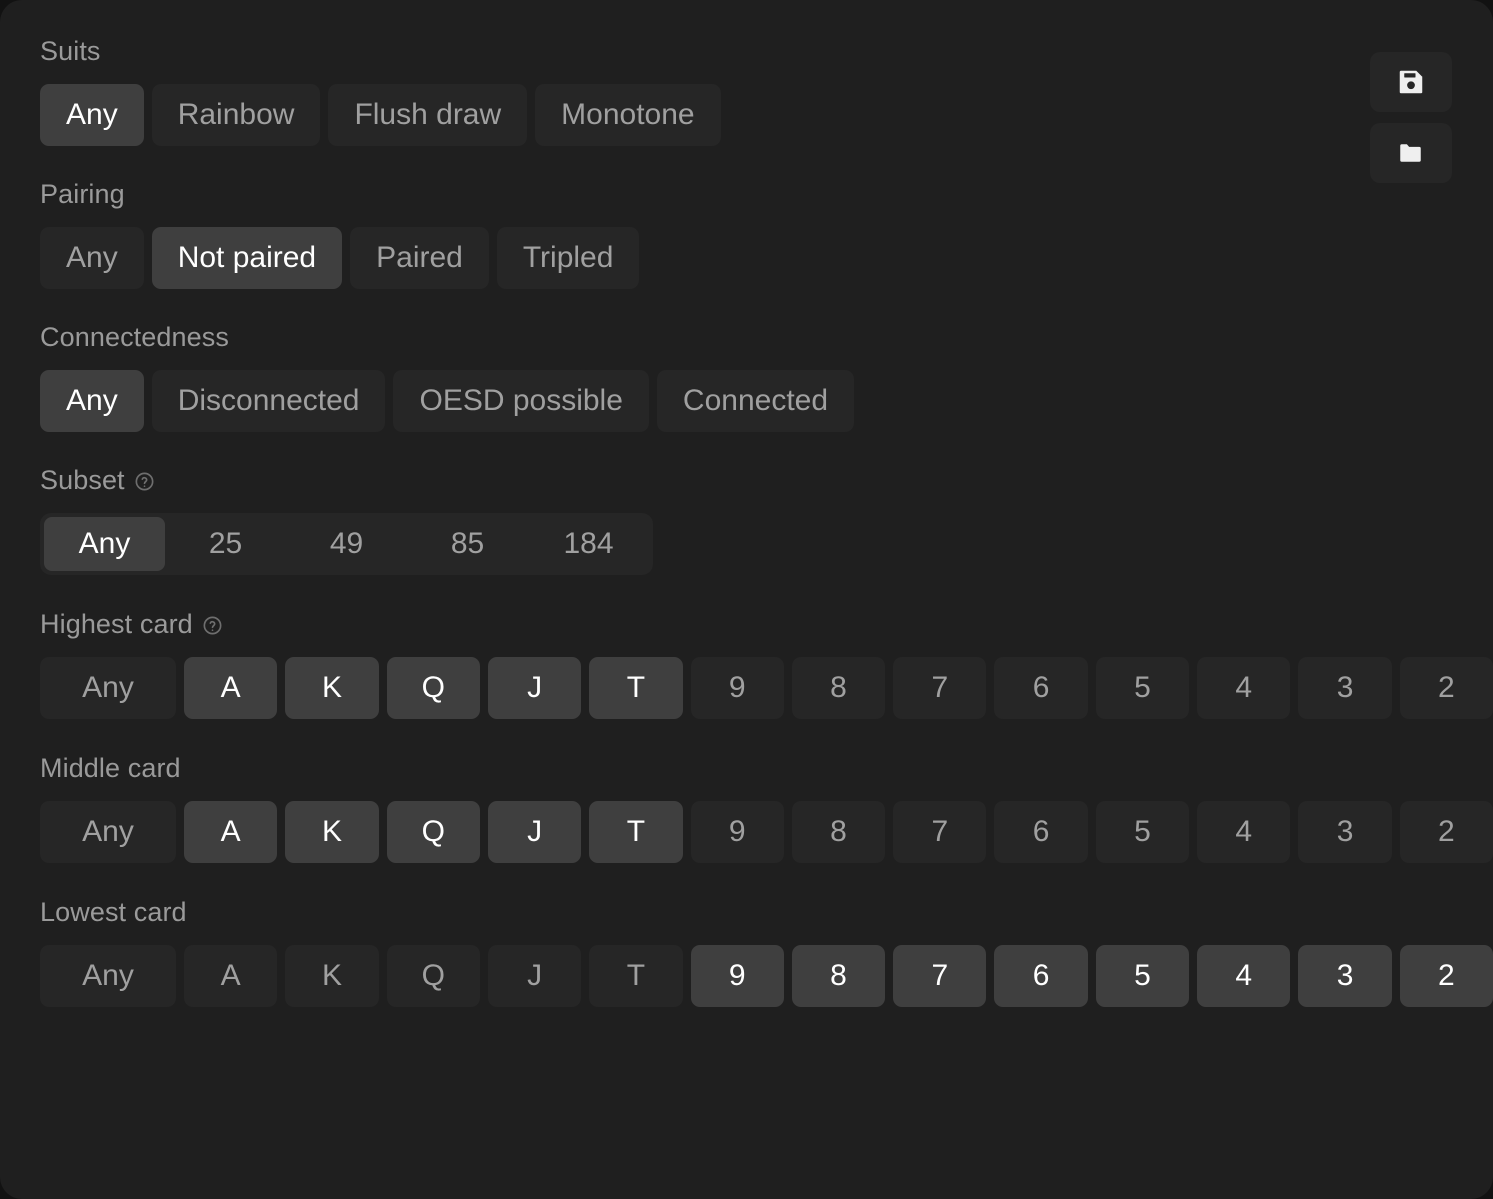 Image resolution: width=1493 pixels, height=1199 pixels. I want to click on subset-segmented-control: Any 25 49 85 184, so click(346, 544).